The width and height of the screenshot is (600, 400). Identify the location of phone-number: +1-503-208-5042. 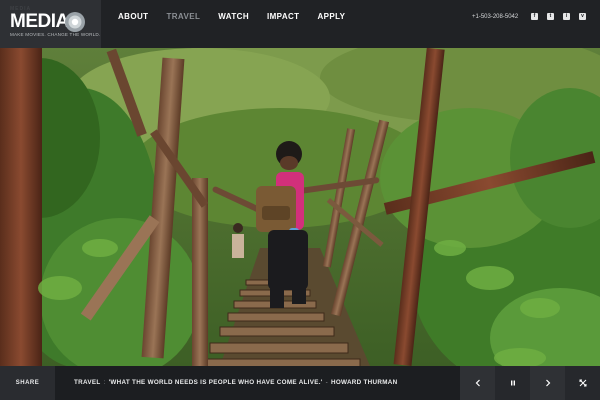
(495, 17).